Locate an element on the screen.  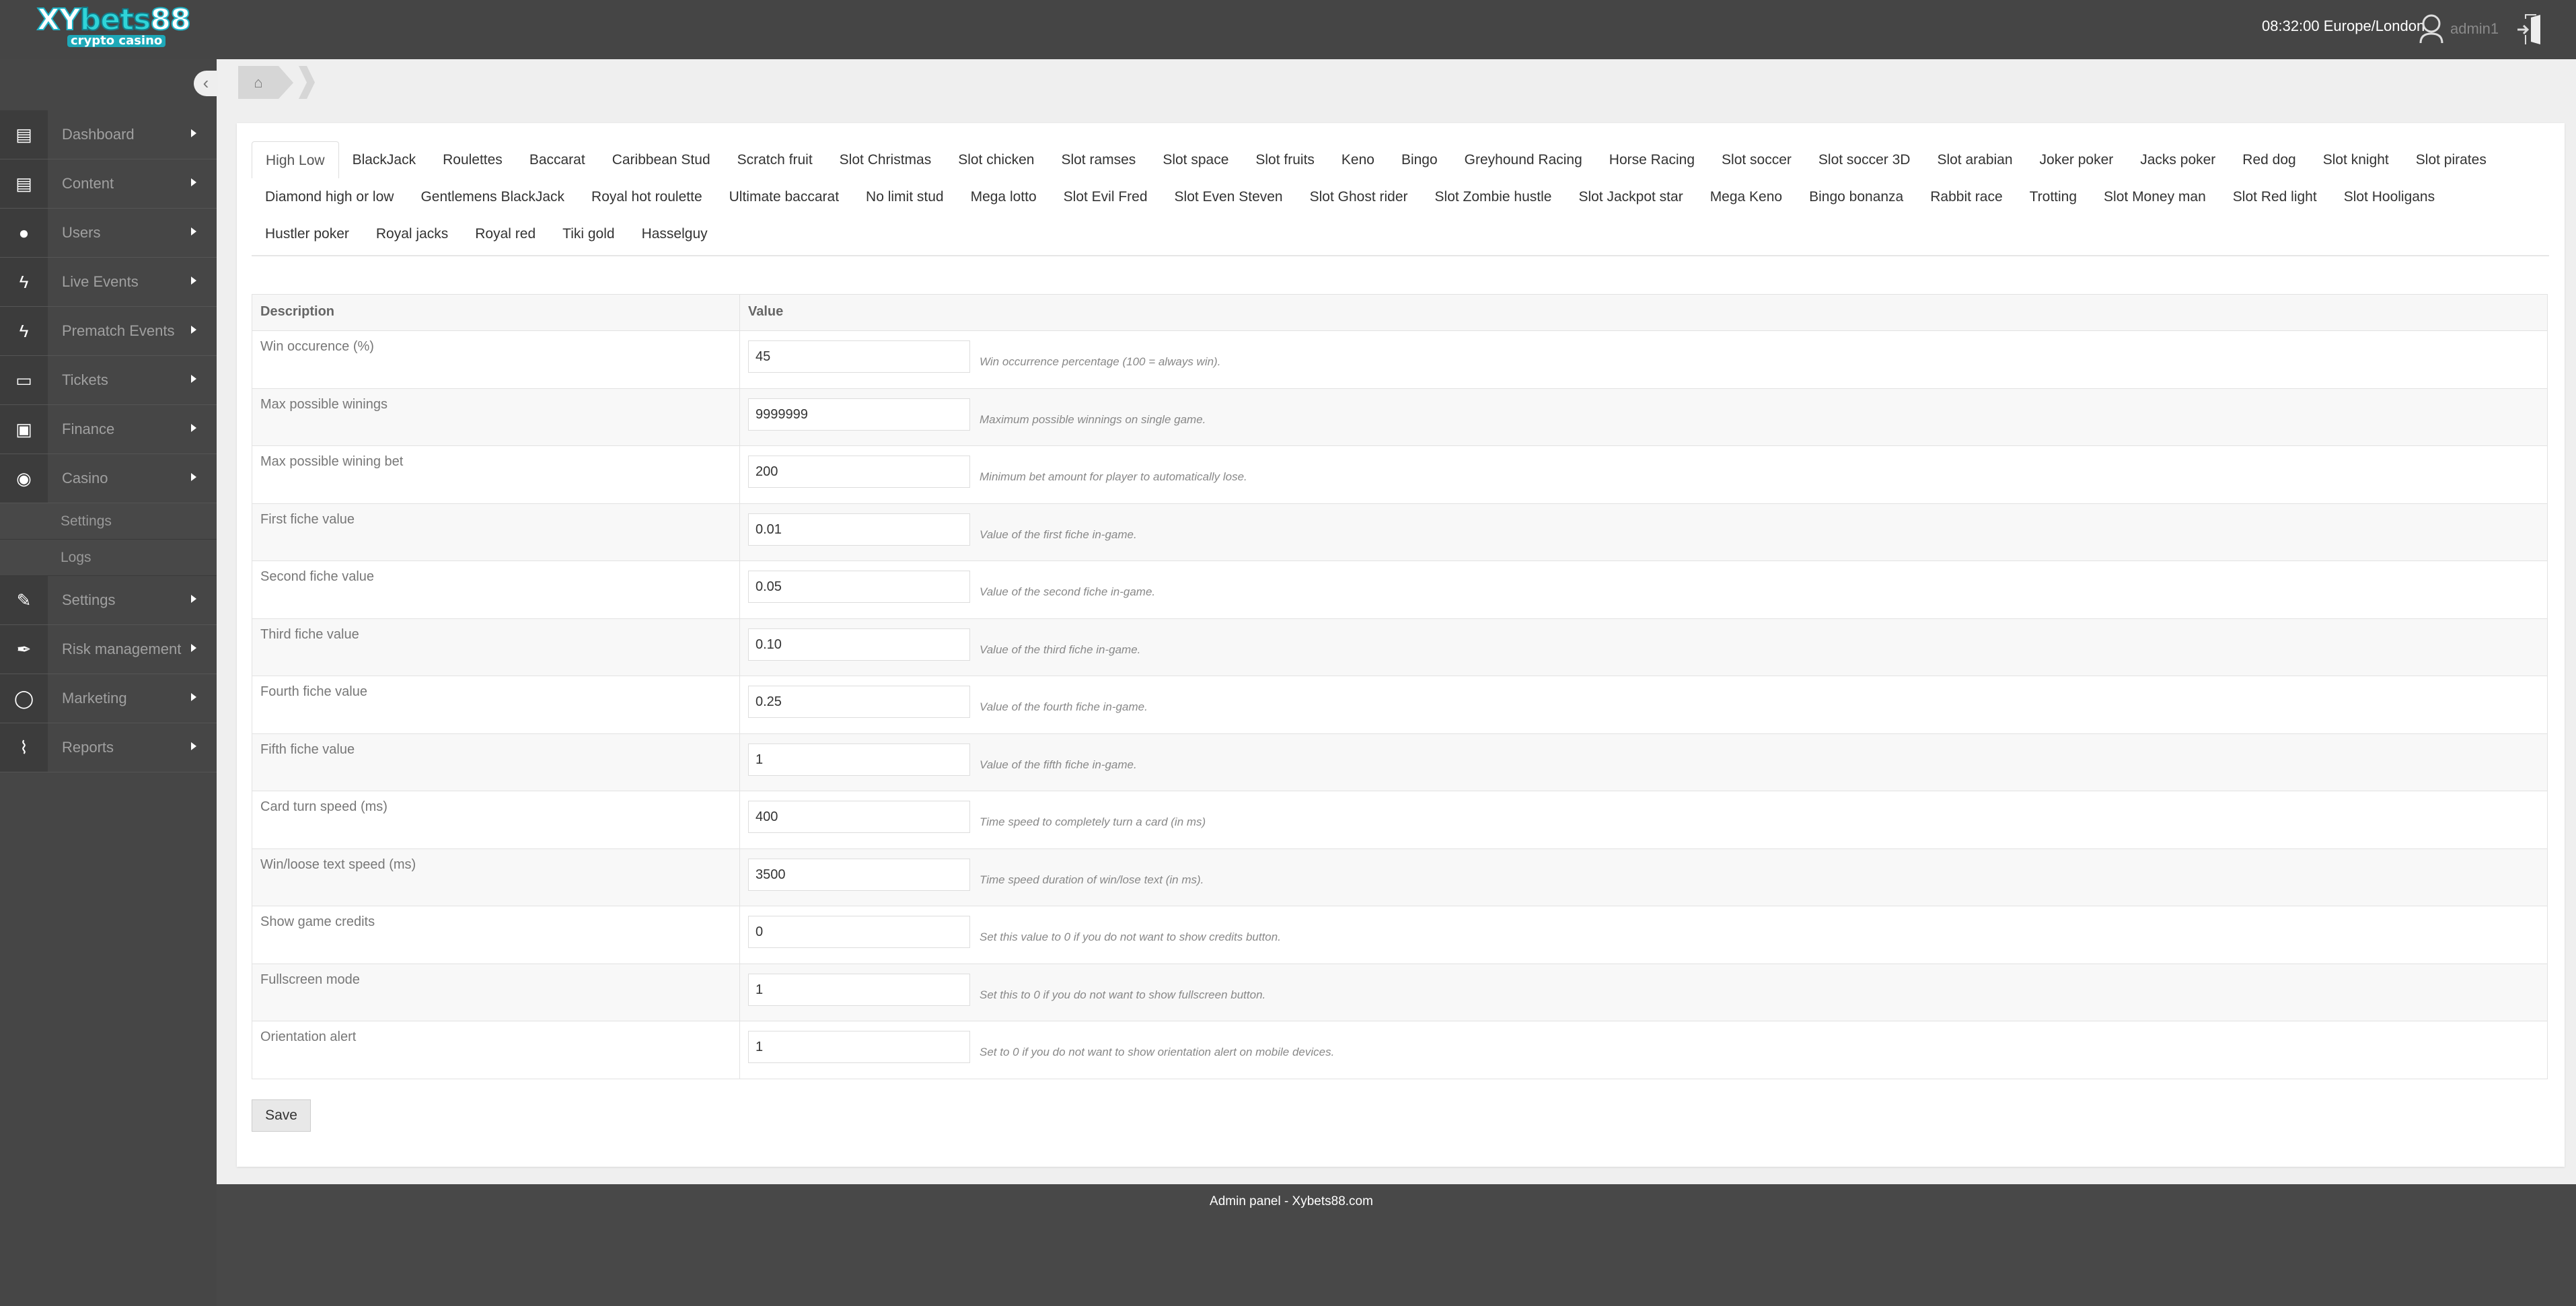
tab-hustler-poker: Hustler poker is located at coordinates (307, 234).